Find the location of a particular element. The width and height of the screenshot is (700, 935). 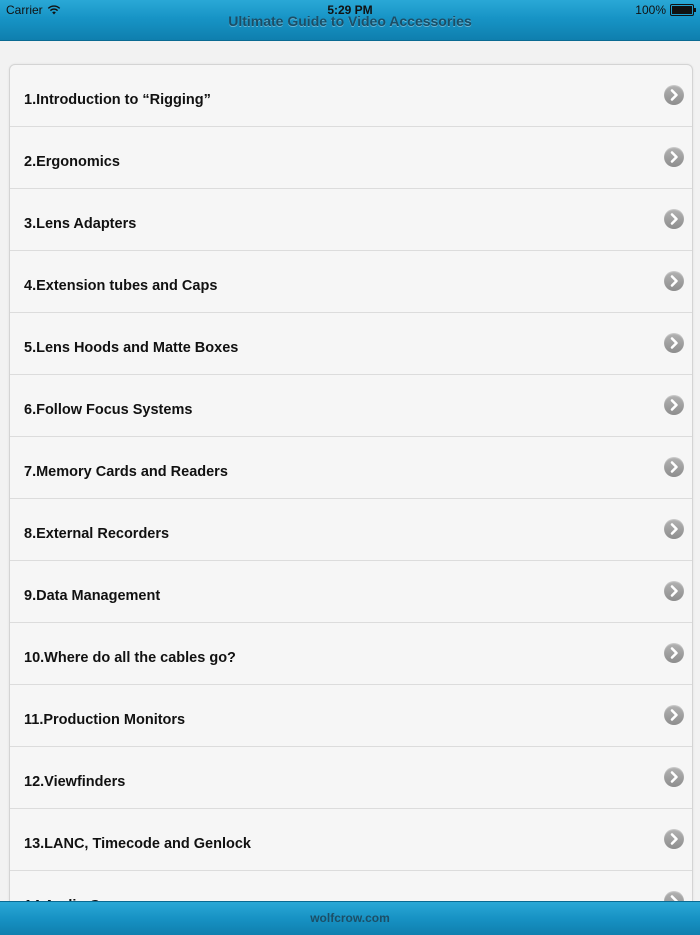

list-item: 7.Memory Cards and Readers is located at coordinates (351, 468).